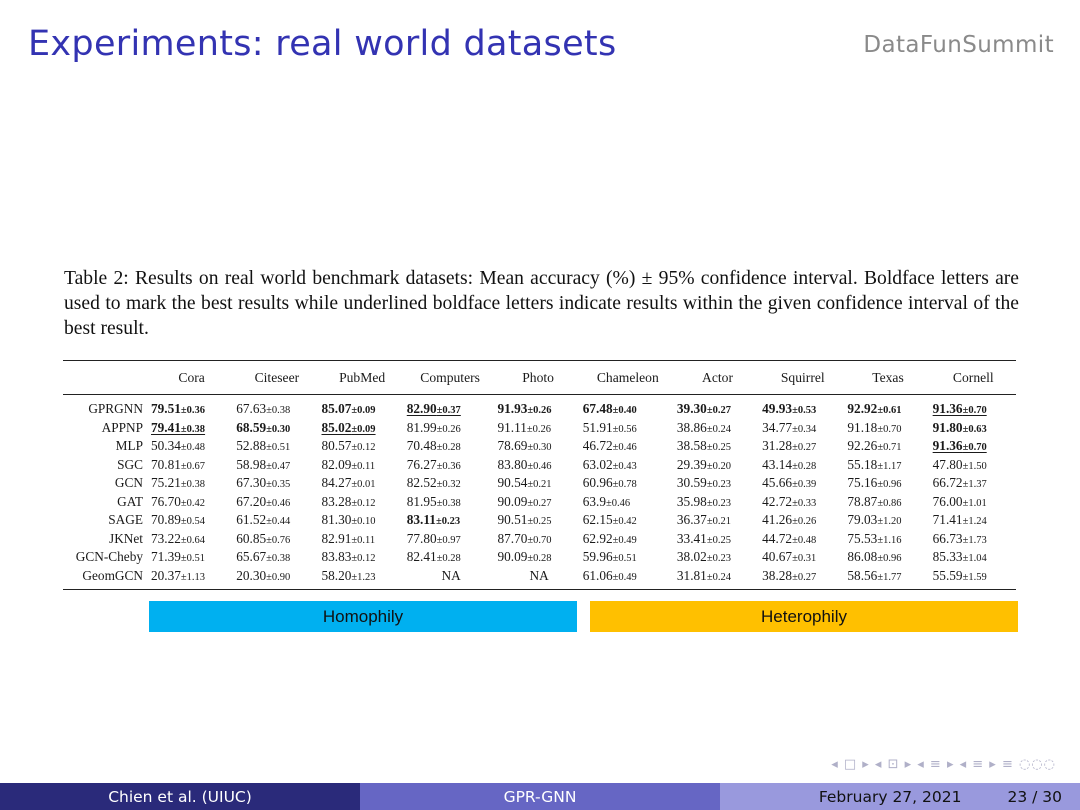 This screenshot has height=810, width=1080. Describe the element at coordinates (594, 501) in the screenshot. I see `mean-accuracy: 63.9` at that location.